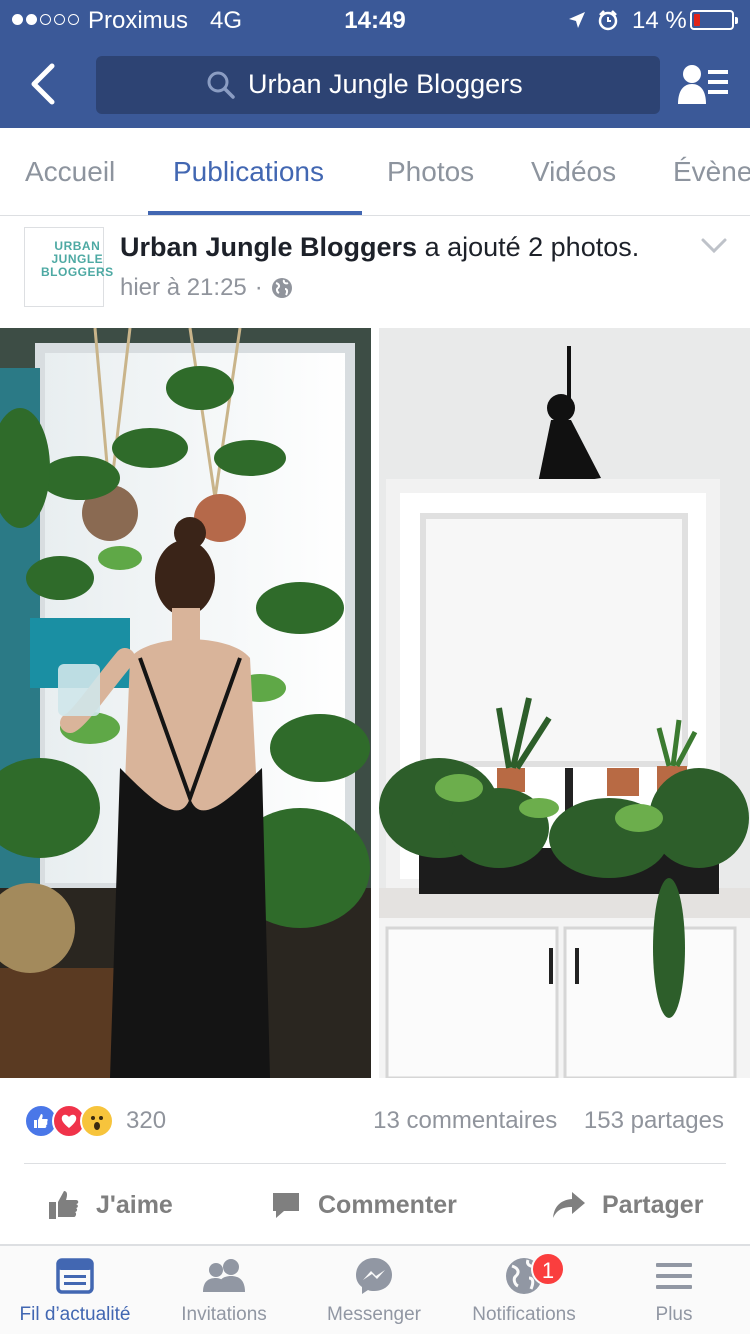 The width and height of the screenshot is (750, 1334). I want to click on share-arrow-icon, so click(569, 1205).